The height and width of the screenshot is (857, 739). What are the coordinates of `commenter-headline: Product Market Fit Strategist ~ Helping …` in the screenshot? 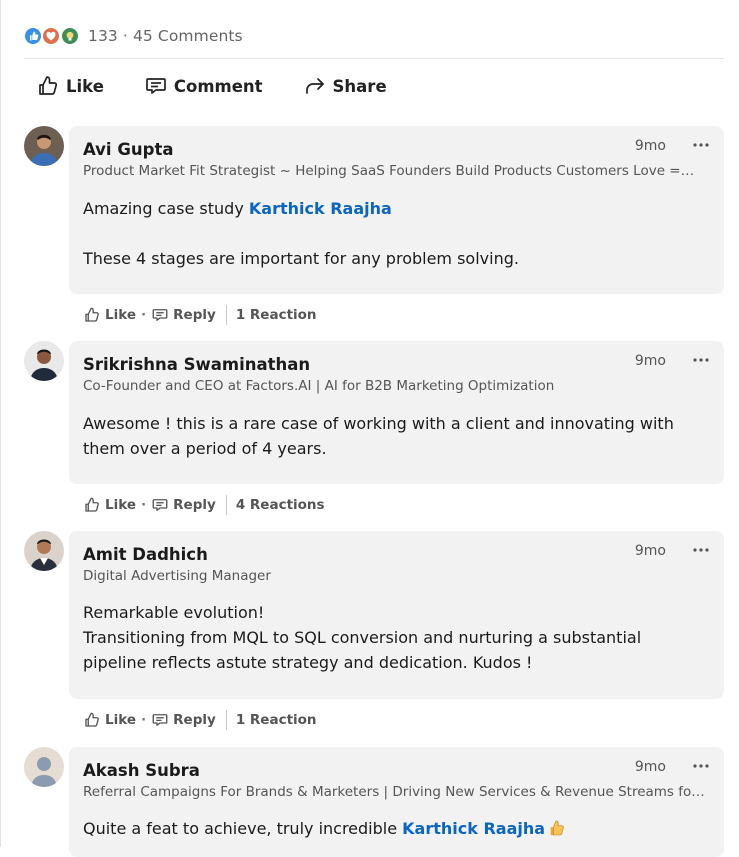 It's located at (394, 171).